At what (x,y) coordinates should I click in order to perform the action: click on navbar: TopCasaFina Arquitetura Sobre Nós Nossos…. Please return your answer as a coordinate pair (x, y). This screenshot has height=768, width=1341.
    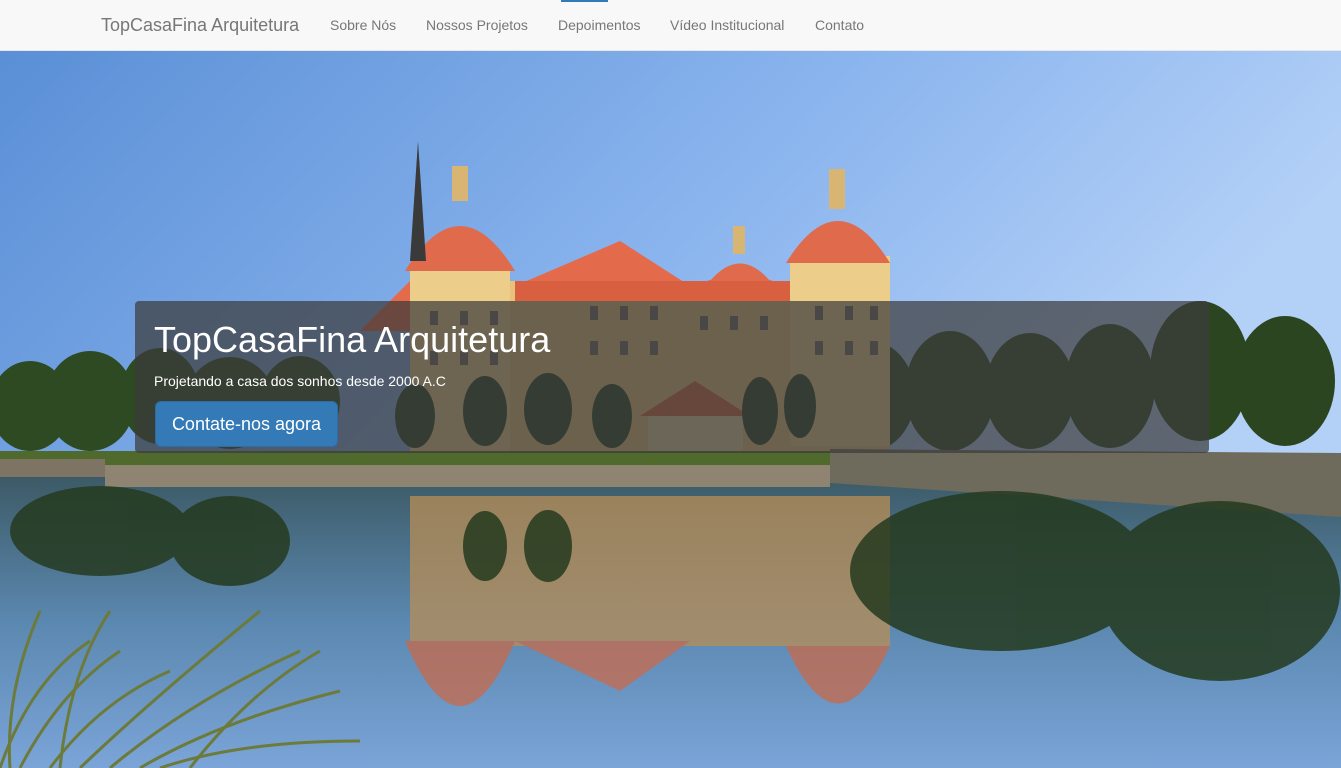
    Looking at the image, I should click on (670, 25).